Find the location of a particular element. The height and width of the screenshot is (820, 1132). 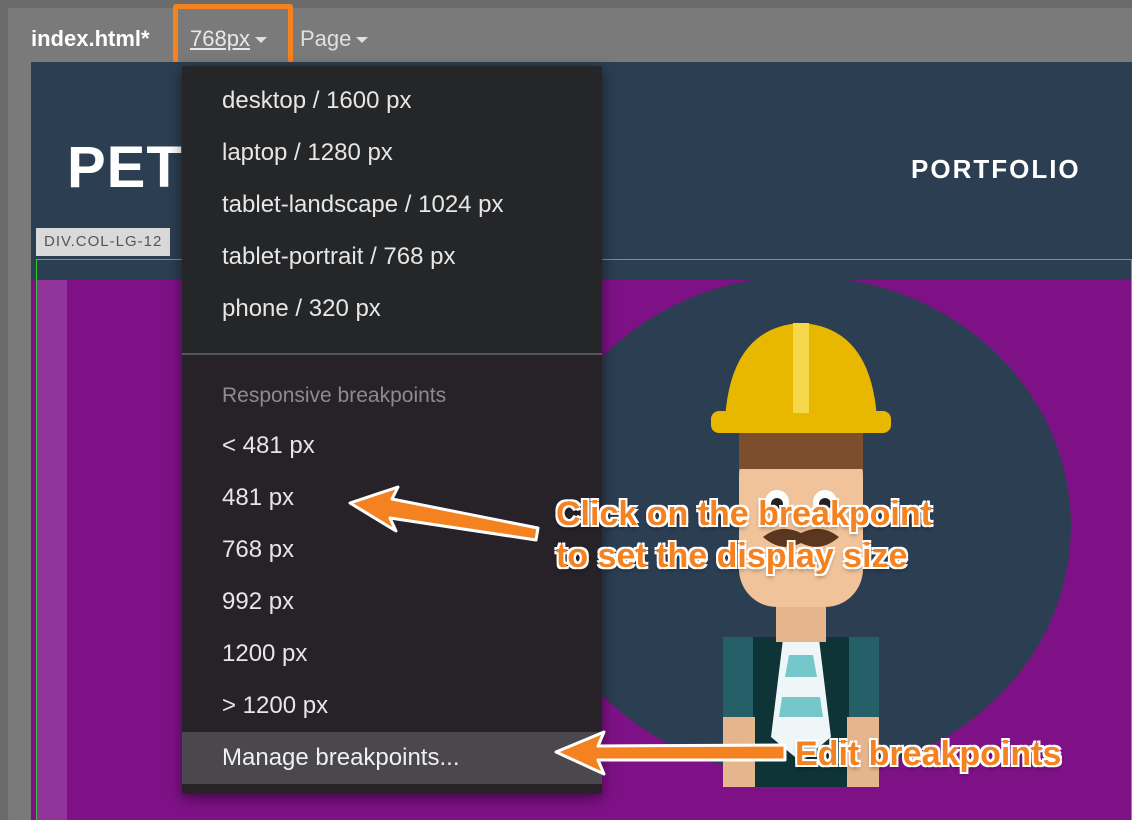

menu-divider is located at coordinates (392, 354).